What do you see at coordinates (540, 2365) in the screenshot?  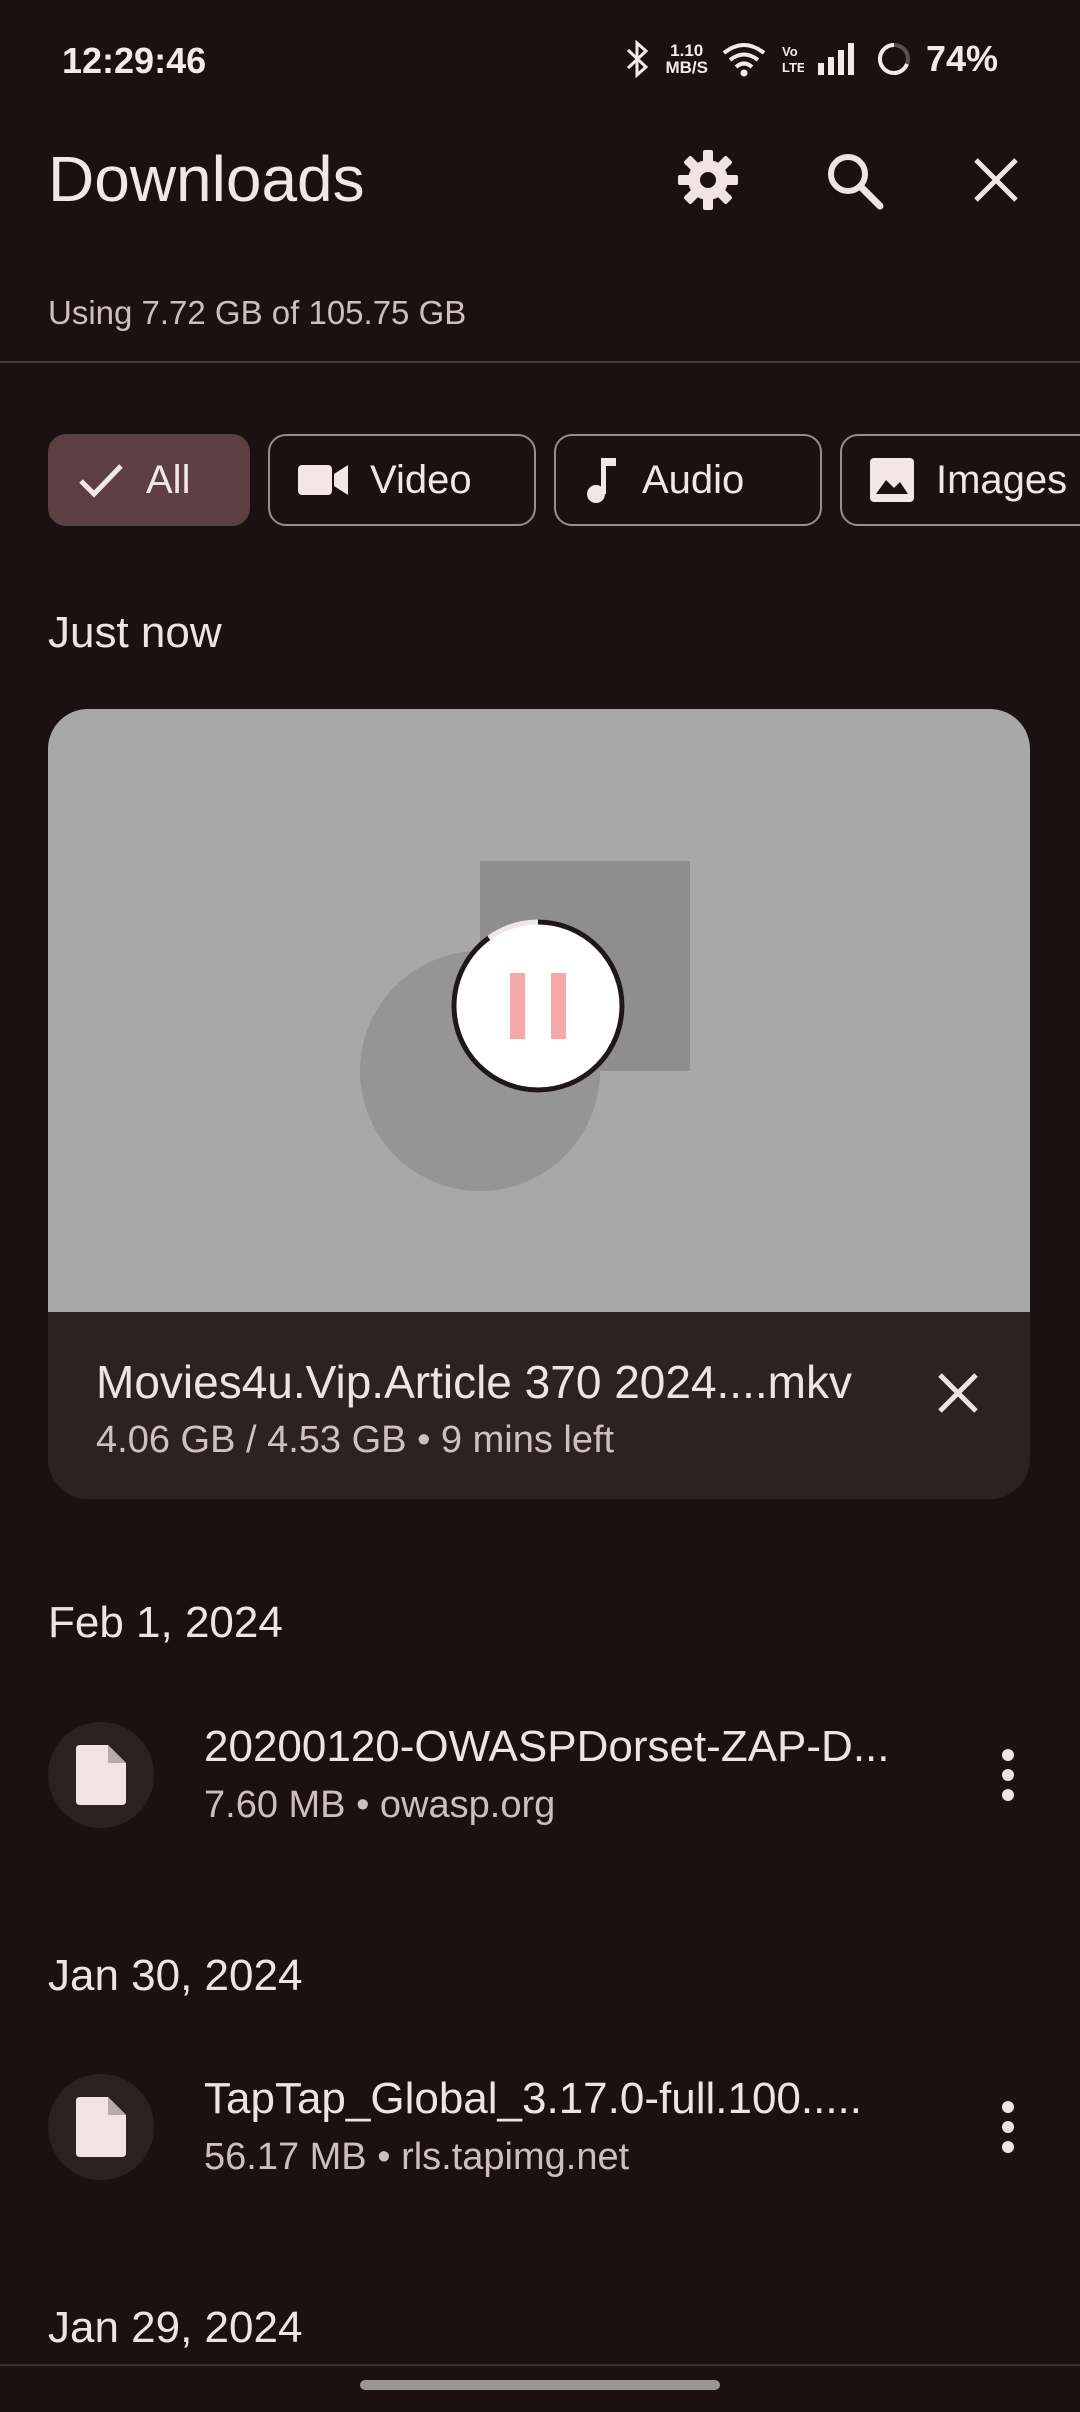 I see `bottom-divider` at bounding box center [540, 2365].